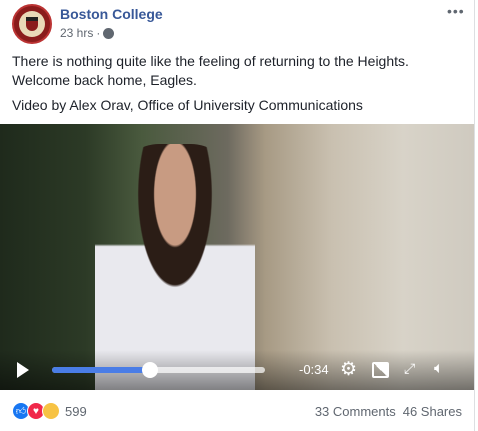 This screenshot has height=431, width=478. Describe the element at coordinates (51, 411) in the screenshot. I see `sad-icon` at that location.